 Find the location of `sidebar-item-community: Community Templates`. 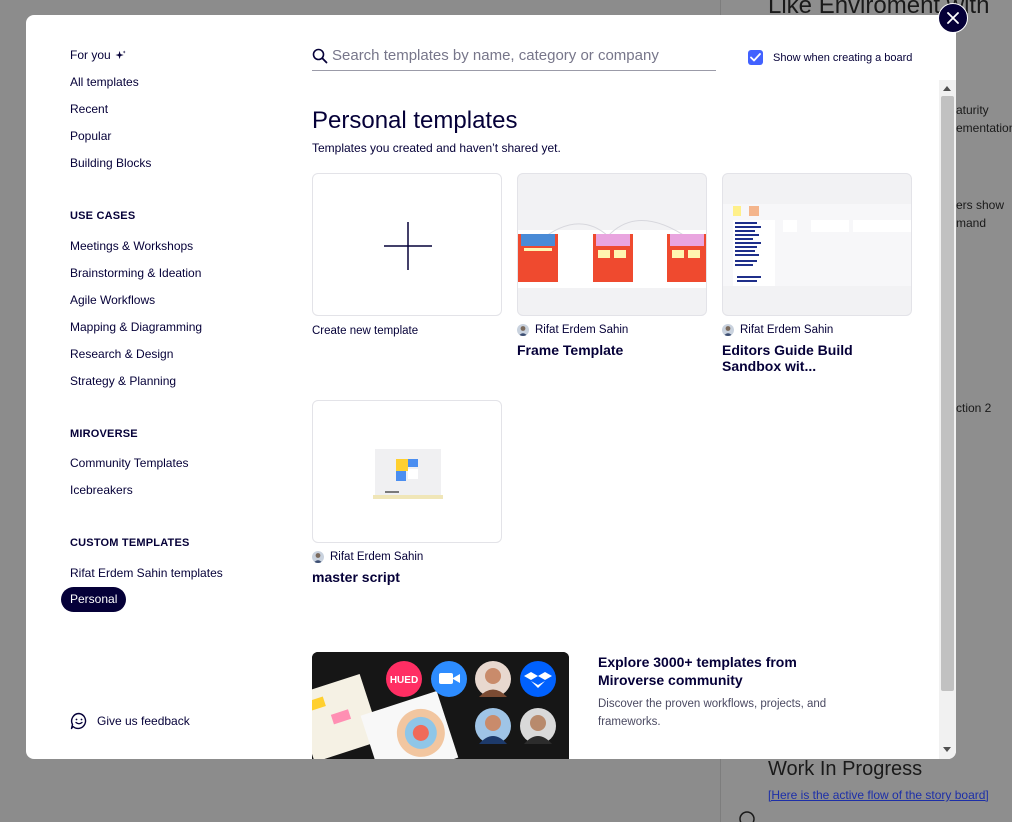

sidebar-item-community: Community Templates is located at coordinates (129, 463).